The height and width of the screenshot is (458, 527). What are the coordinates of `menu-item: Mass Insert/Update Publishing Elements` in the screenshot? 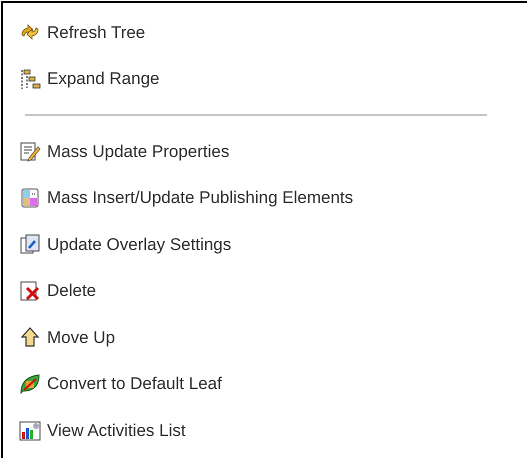 It's located at (200, 197).